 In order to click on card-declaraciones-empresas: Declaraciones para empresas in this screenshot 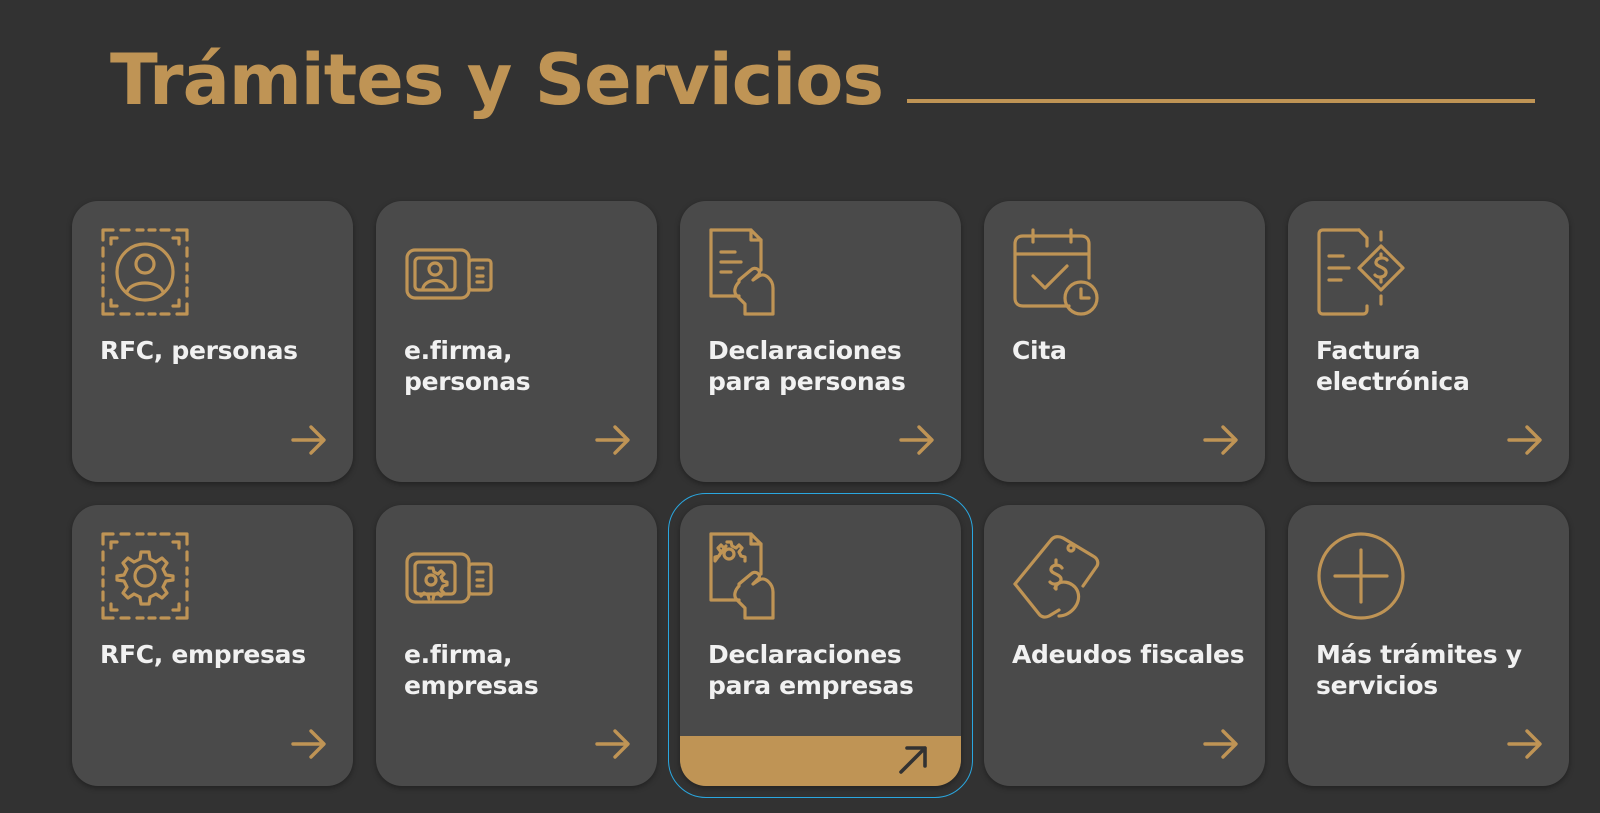, I will do `click(820, 645)`.